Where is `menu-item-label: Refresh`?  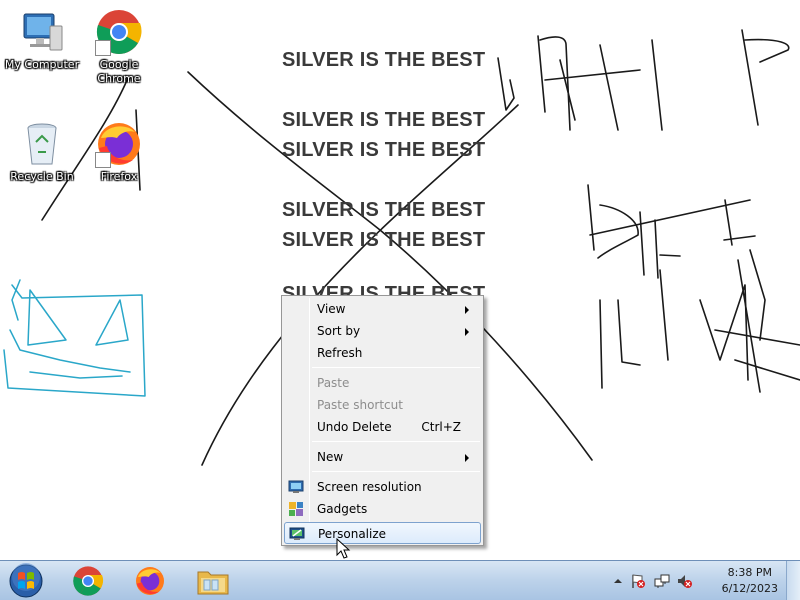
menu-item-label: Refresh is located at coordinates (340, 353).